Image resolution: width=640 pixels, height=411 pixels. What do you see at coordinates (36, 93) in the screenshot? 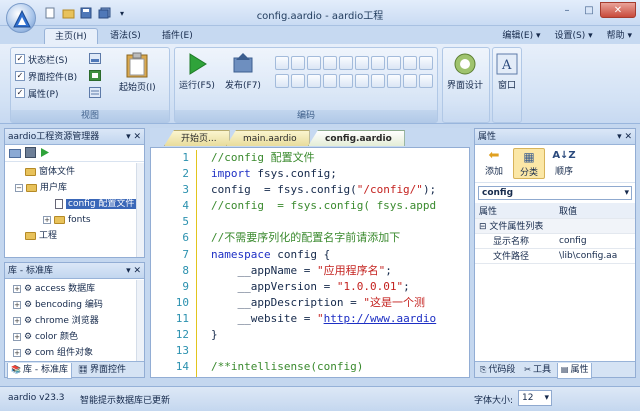
I see `properties-checkbox: ✓ 属性(P)` at bounding box center [36, 93].